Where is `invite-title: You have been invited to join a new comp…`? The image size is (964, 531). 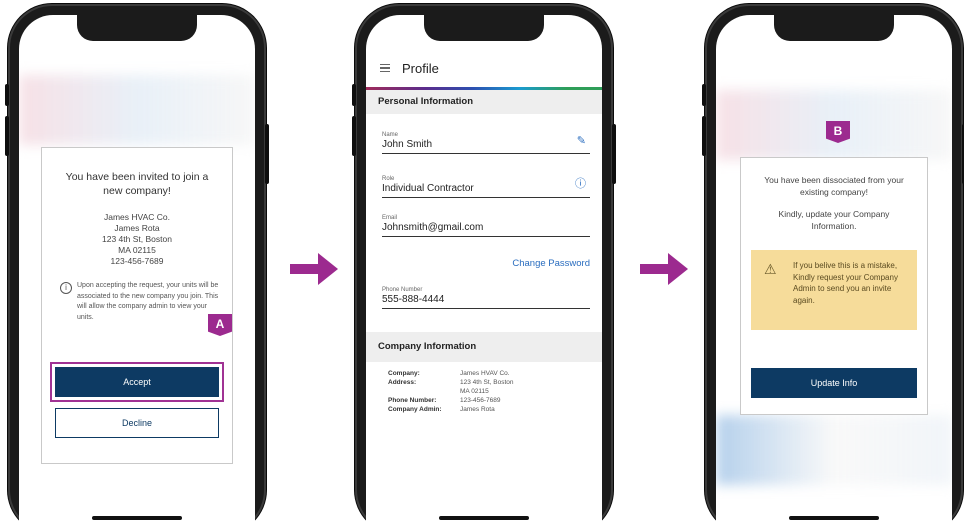 invite-title: You have been invited to join a new comp… is located at coordinates (137, 184).